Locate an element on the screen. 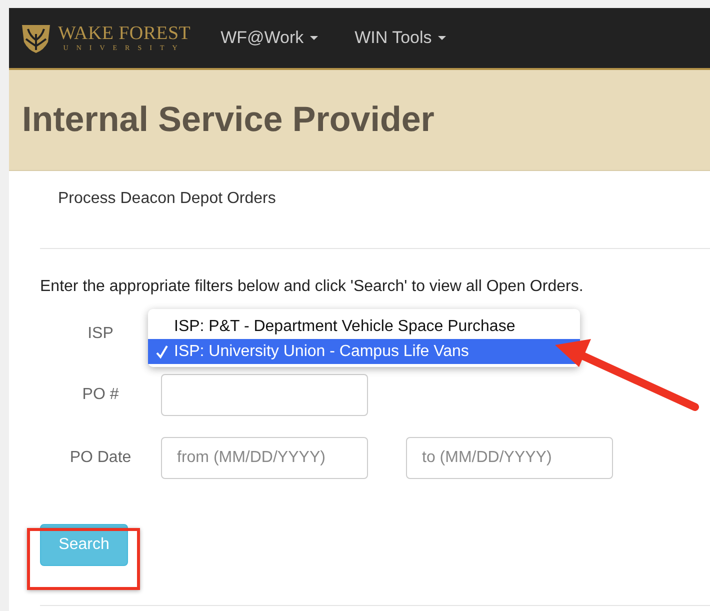  check-icon is located at coordinates (162, 351).